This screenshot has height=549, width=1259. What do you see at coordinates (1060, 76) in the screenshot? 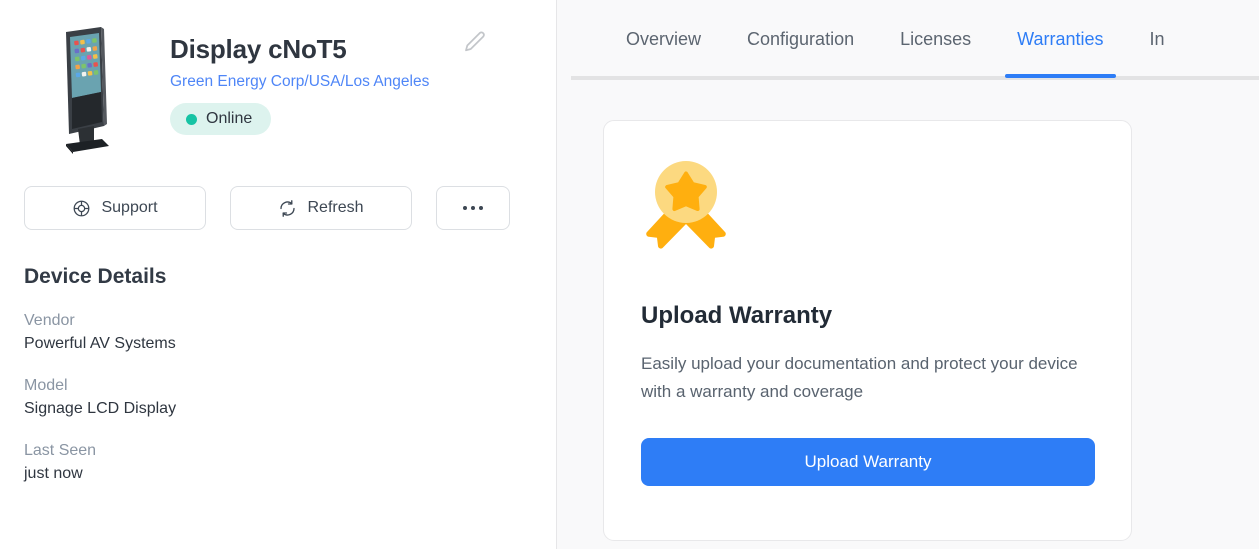
I see `active-tab-indicator` at bounding box center [1060, 76].